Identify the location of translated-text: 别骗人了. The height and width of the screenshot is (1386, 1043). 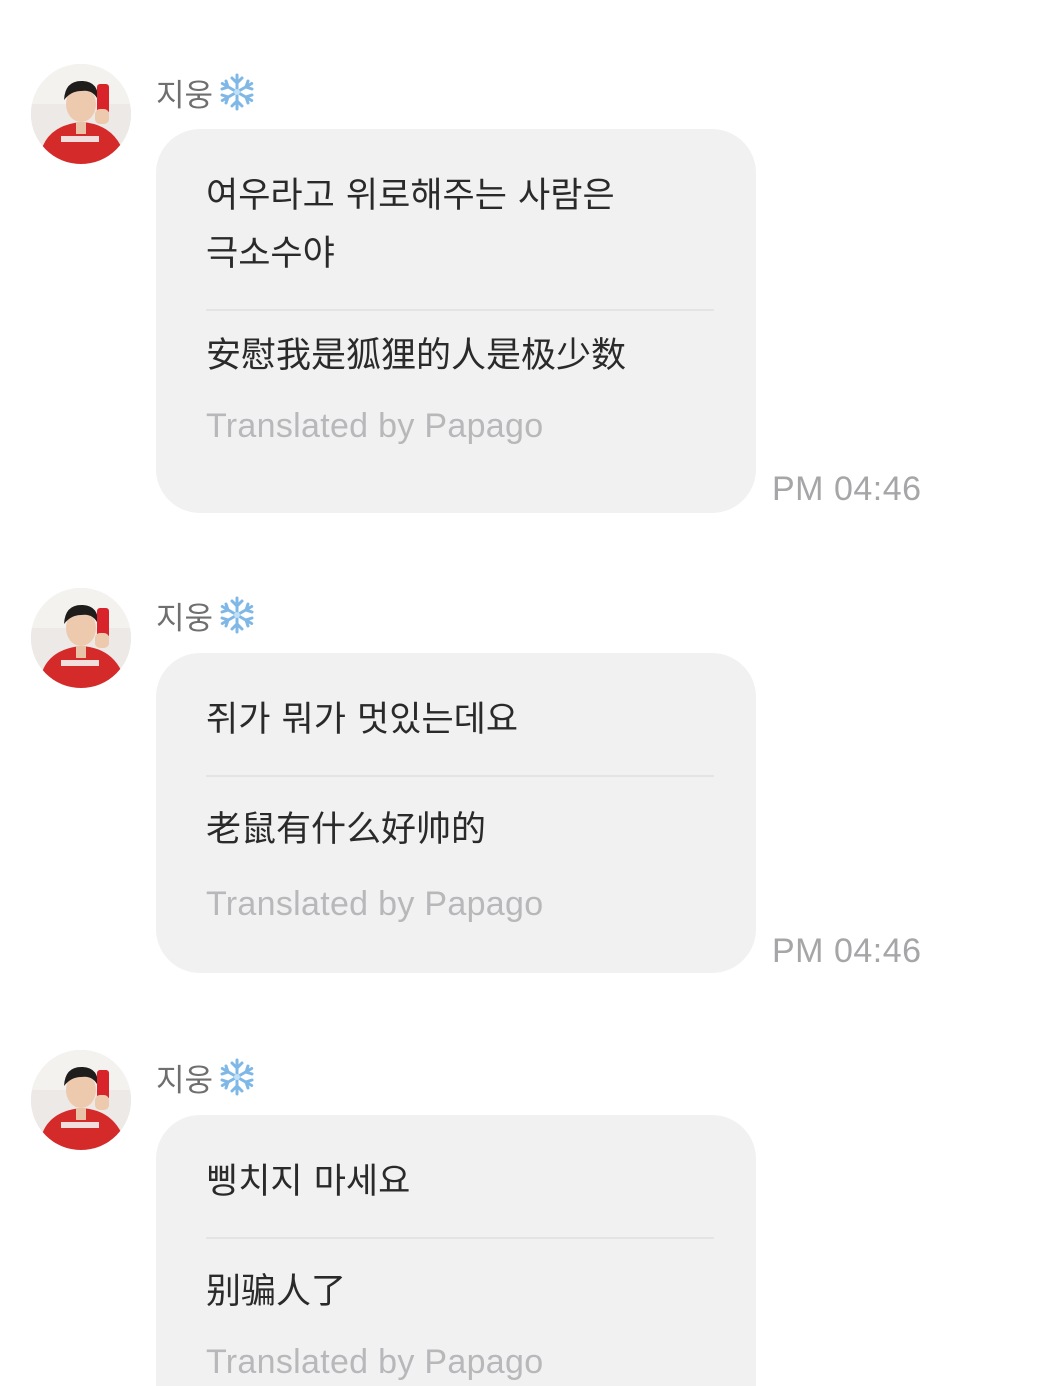
(276, 1292).